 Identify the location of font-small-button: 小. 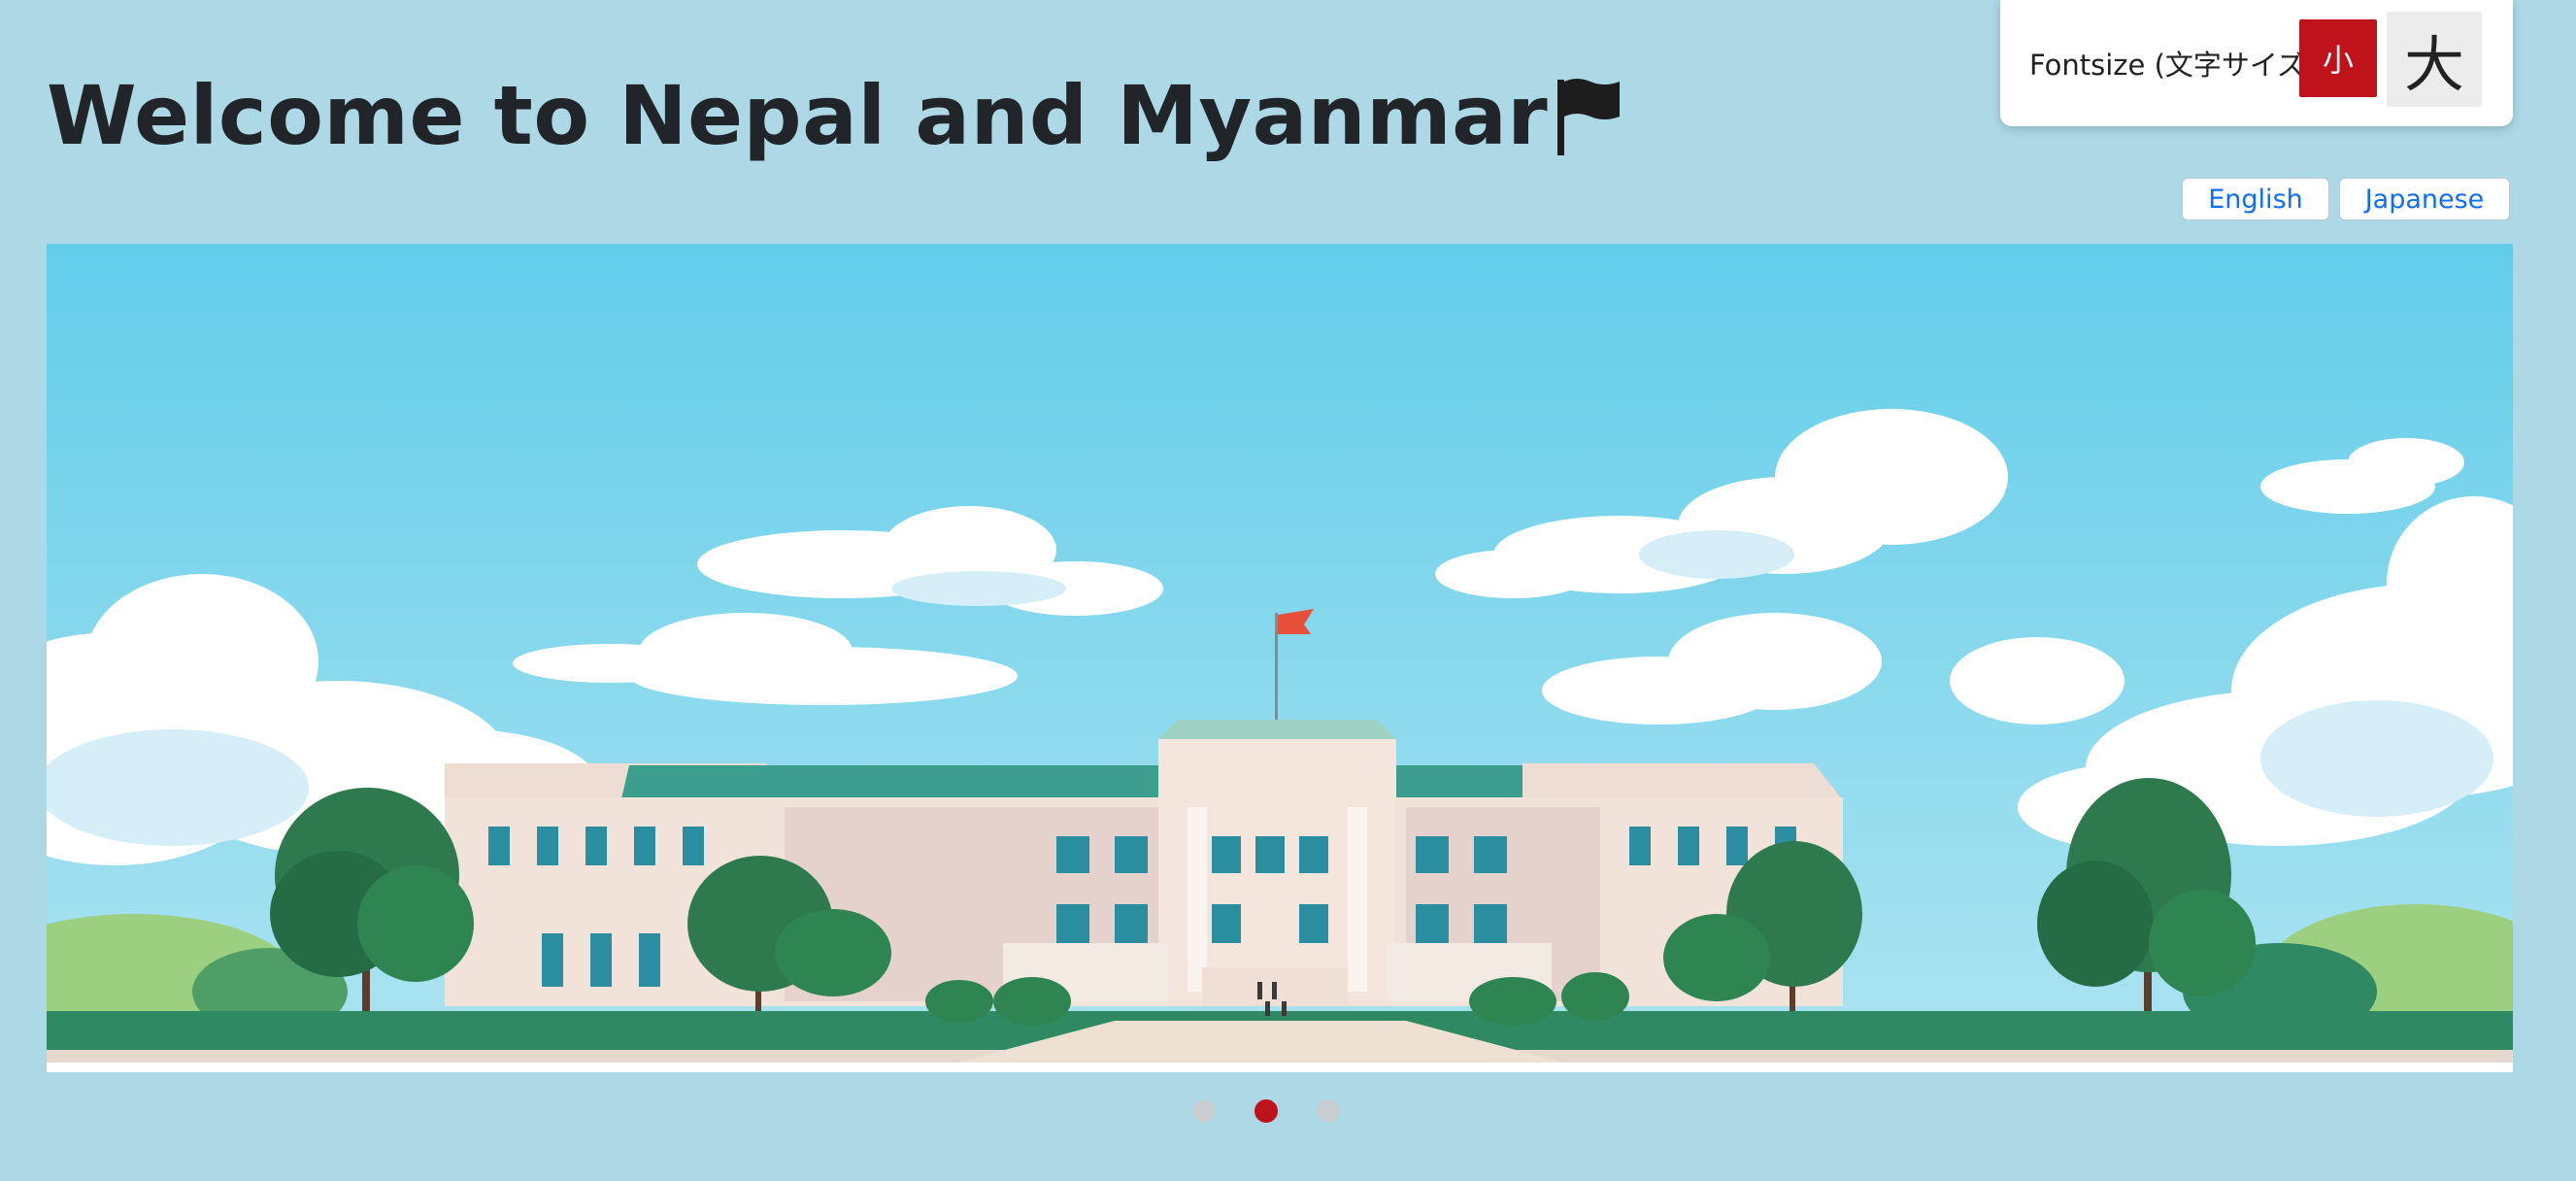
(2338, 58).